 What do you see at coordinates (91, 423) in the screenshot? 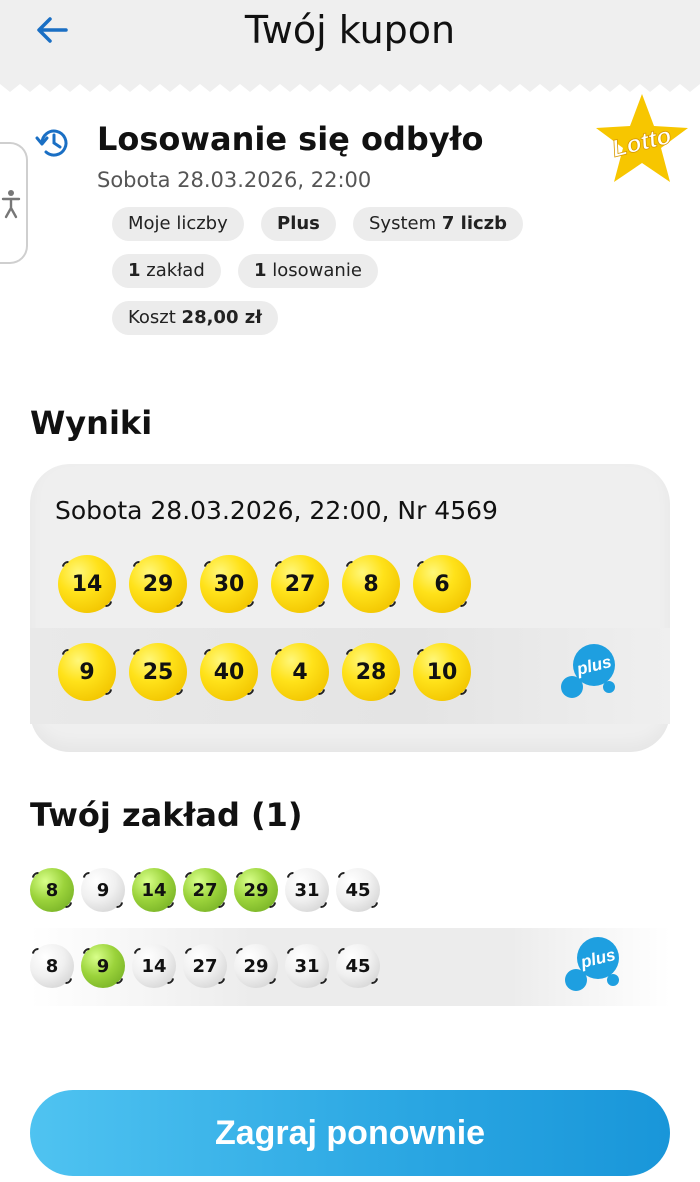
I see `results-heading: Wyniki` at bounding box center [91, 423].